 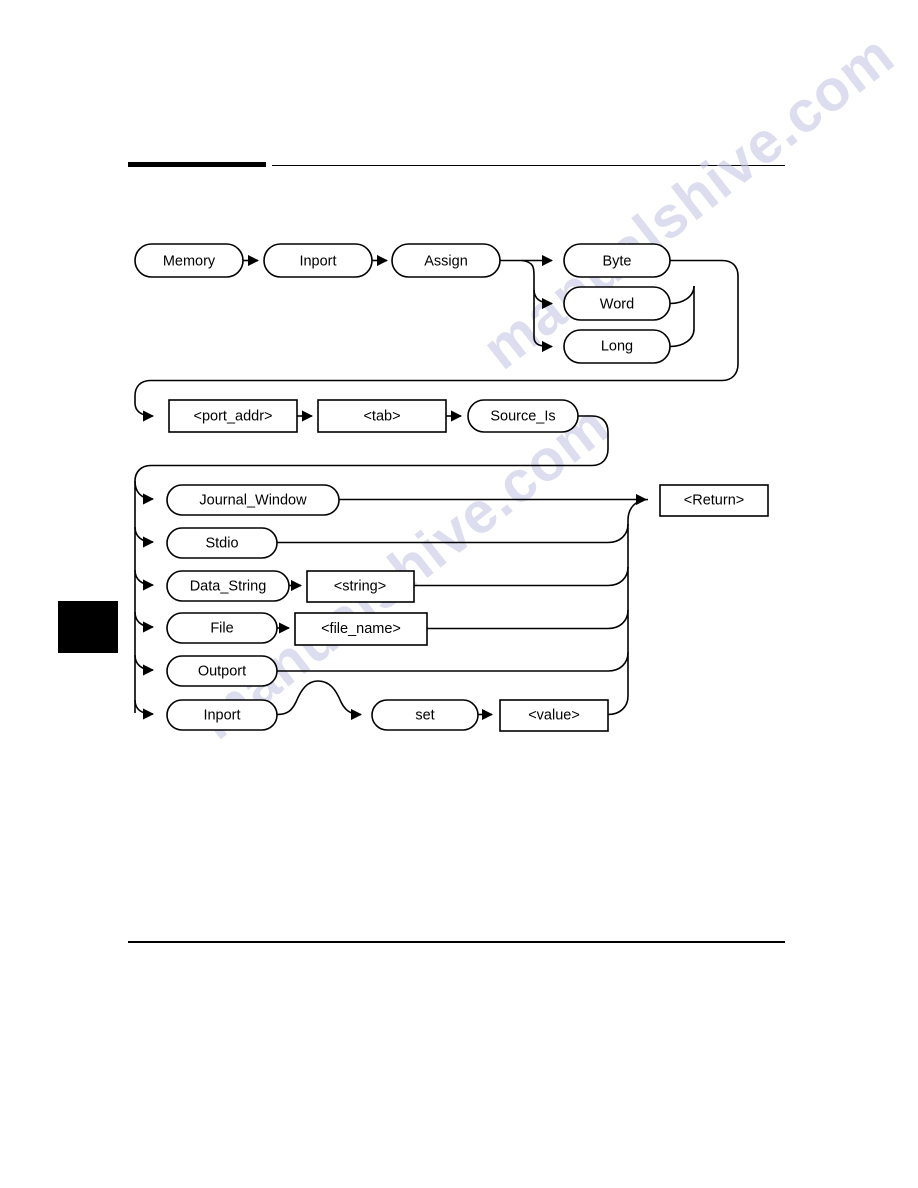 What do you see at coordinates (456, 942) in the screenshot?
I see `footer-thin-rule` at bounding box center [456, 942].